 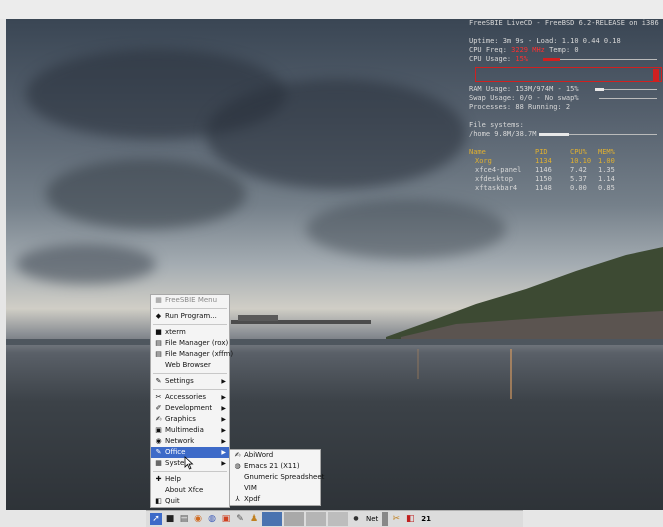 What do you see at coordinates (606, 152) in the screenshot?
I see `col-mem: MEM%` at bounding box center [606, 152].